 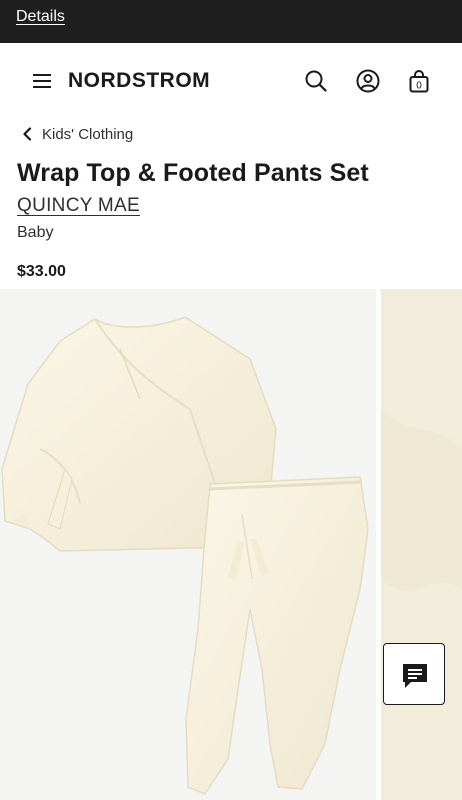 I want to click on shopping-bag-button: 0, so click(x=419, y=81).